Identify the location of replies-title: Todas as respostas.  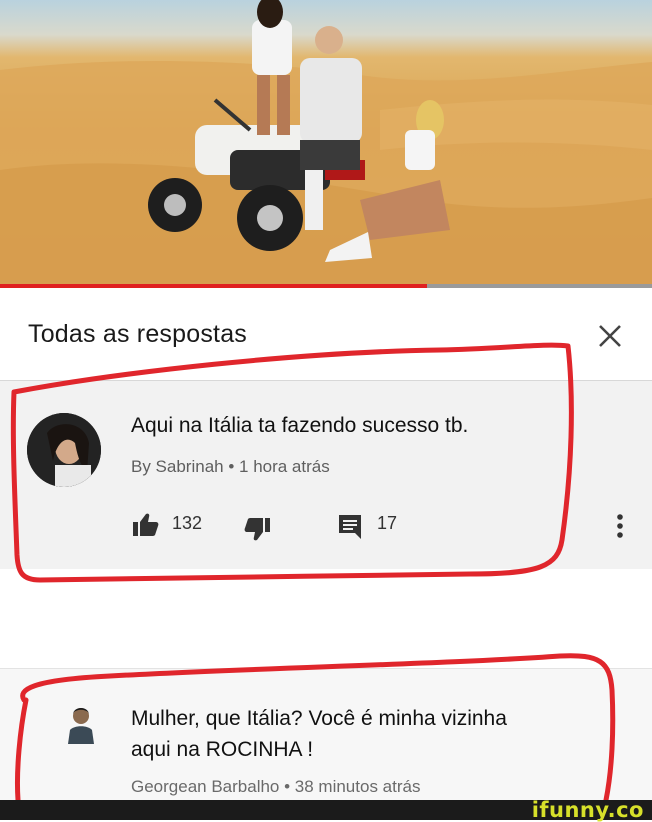
(137, 334).